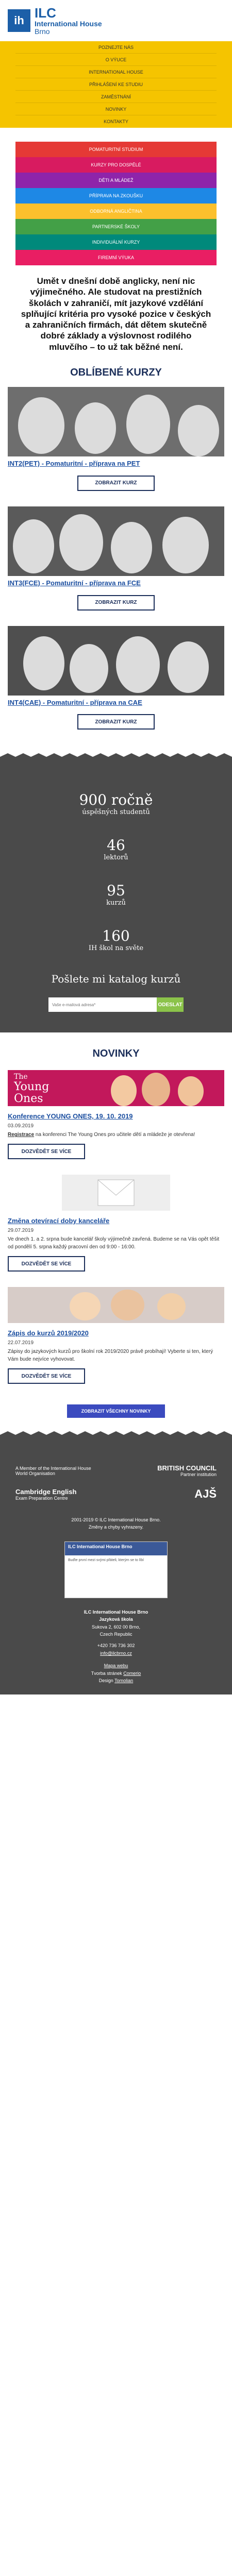 The height and width of the screenshot is (2576, 232). What do you see at coordinates (21, 1231) in the screenshot?
I see `news-date: 29.07.2019` at bounding box center [21, 1231].